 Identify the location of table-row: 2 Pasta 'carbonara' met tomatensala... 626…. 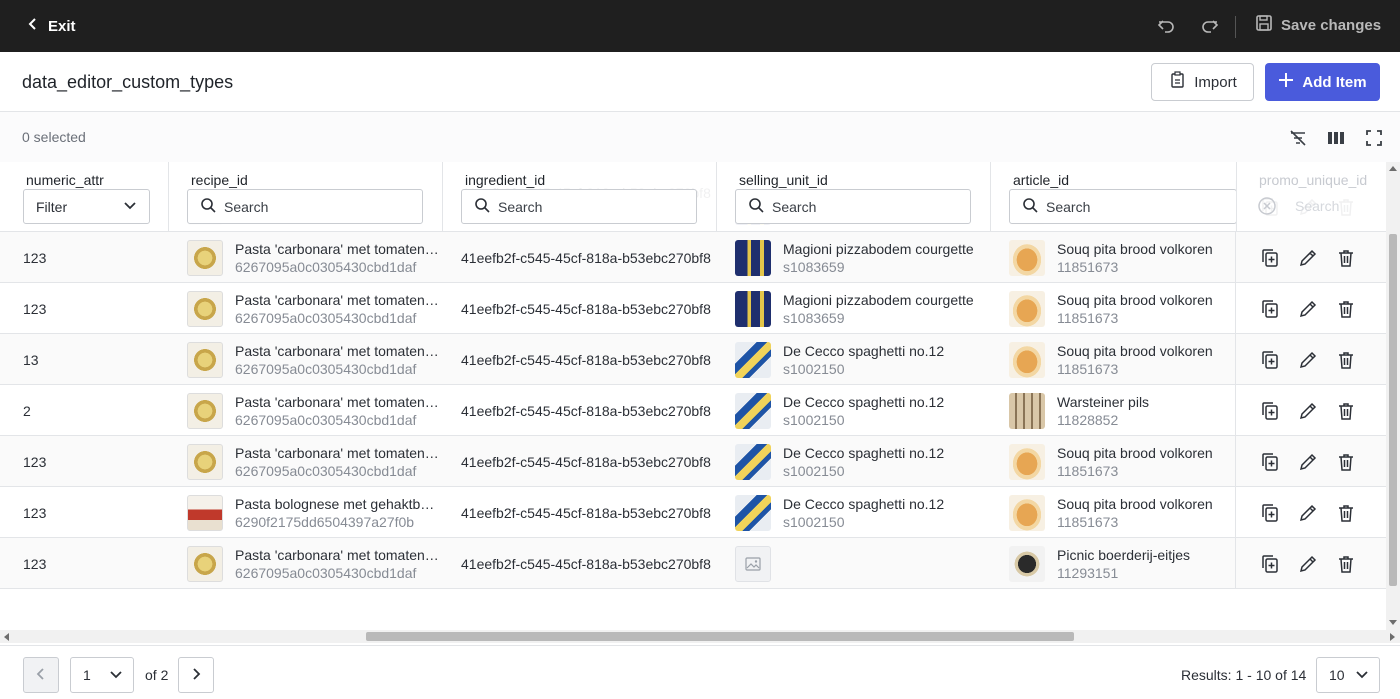
(693, 410).